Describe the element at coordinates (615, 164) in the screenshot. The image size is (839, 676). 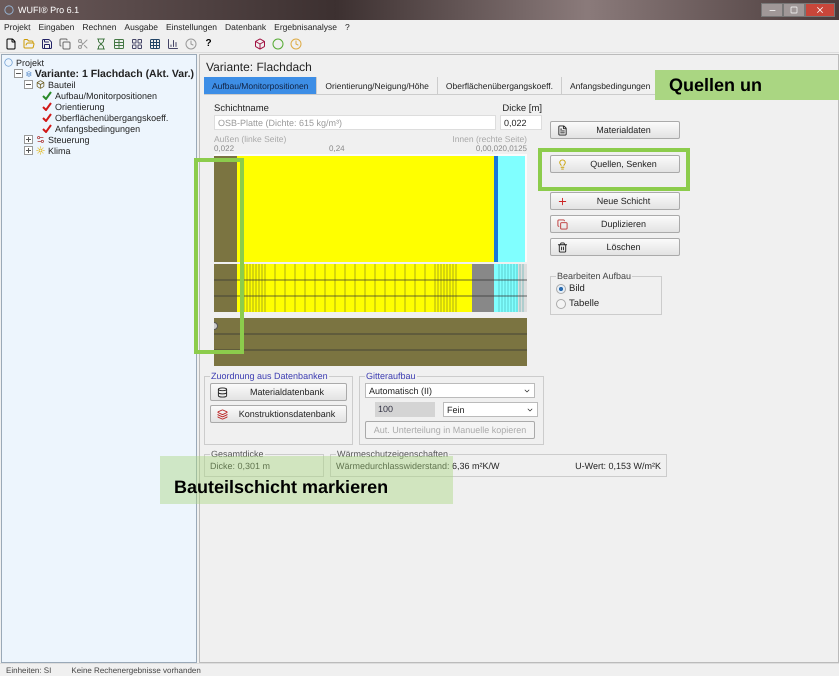
I see `action-button: Quellen, Senken` at that location.